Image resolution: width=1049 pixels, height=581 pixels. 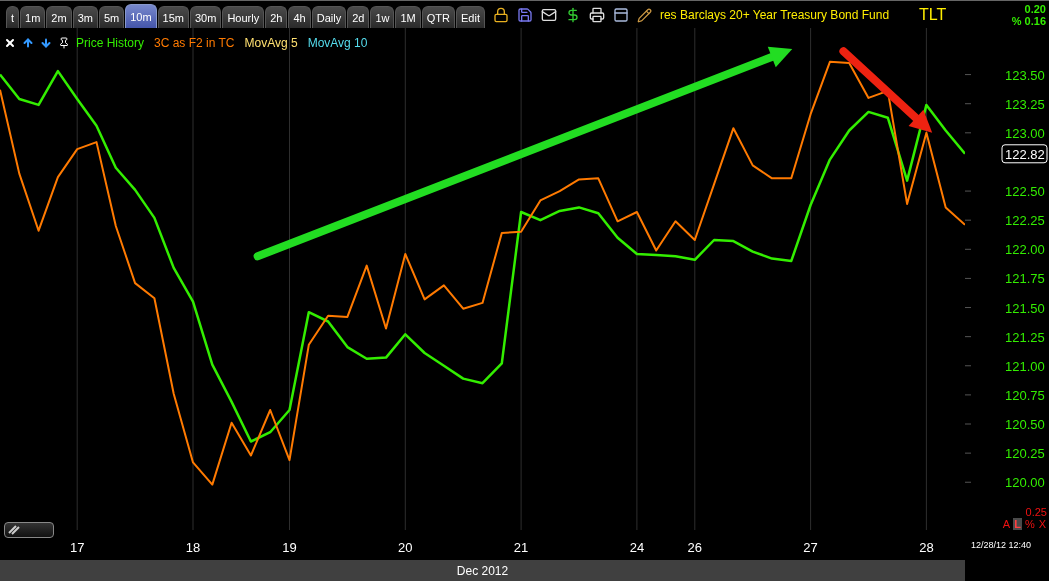 What do you see at coordinates (500, 15) in the screenshot?
I see `lock-icon` at bounding box center [500, 15].